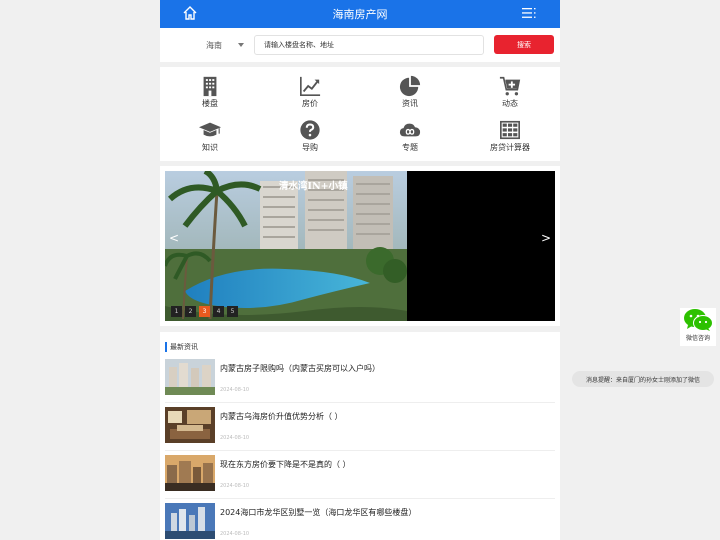 This screenshot has height=540, width=720. Describe the element at coordinates (360, 114) in the screenshot. I see `category-nav: 楼盘 房价 资讯 动态 知识 导购 专题 房贷计算器` at that location.